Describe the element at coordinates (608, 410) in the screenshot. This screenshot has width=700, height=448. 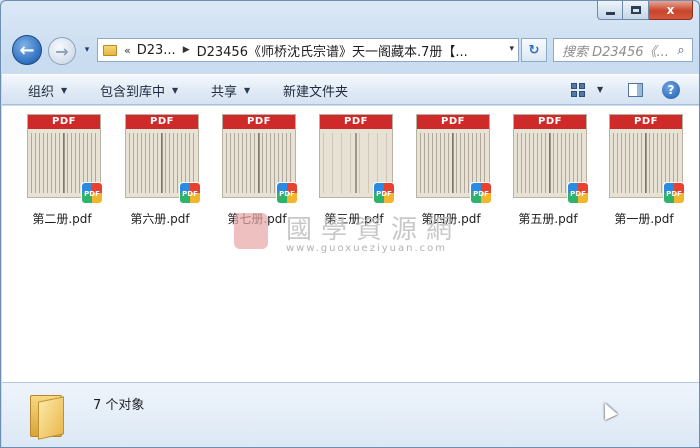
I see `mouse-cursor-icon` at that location.